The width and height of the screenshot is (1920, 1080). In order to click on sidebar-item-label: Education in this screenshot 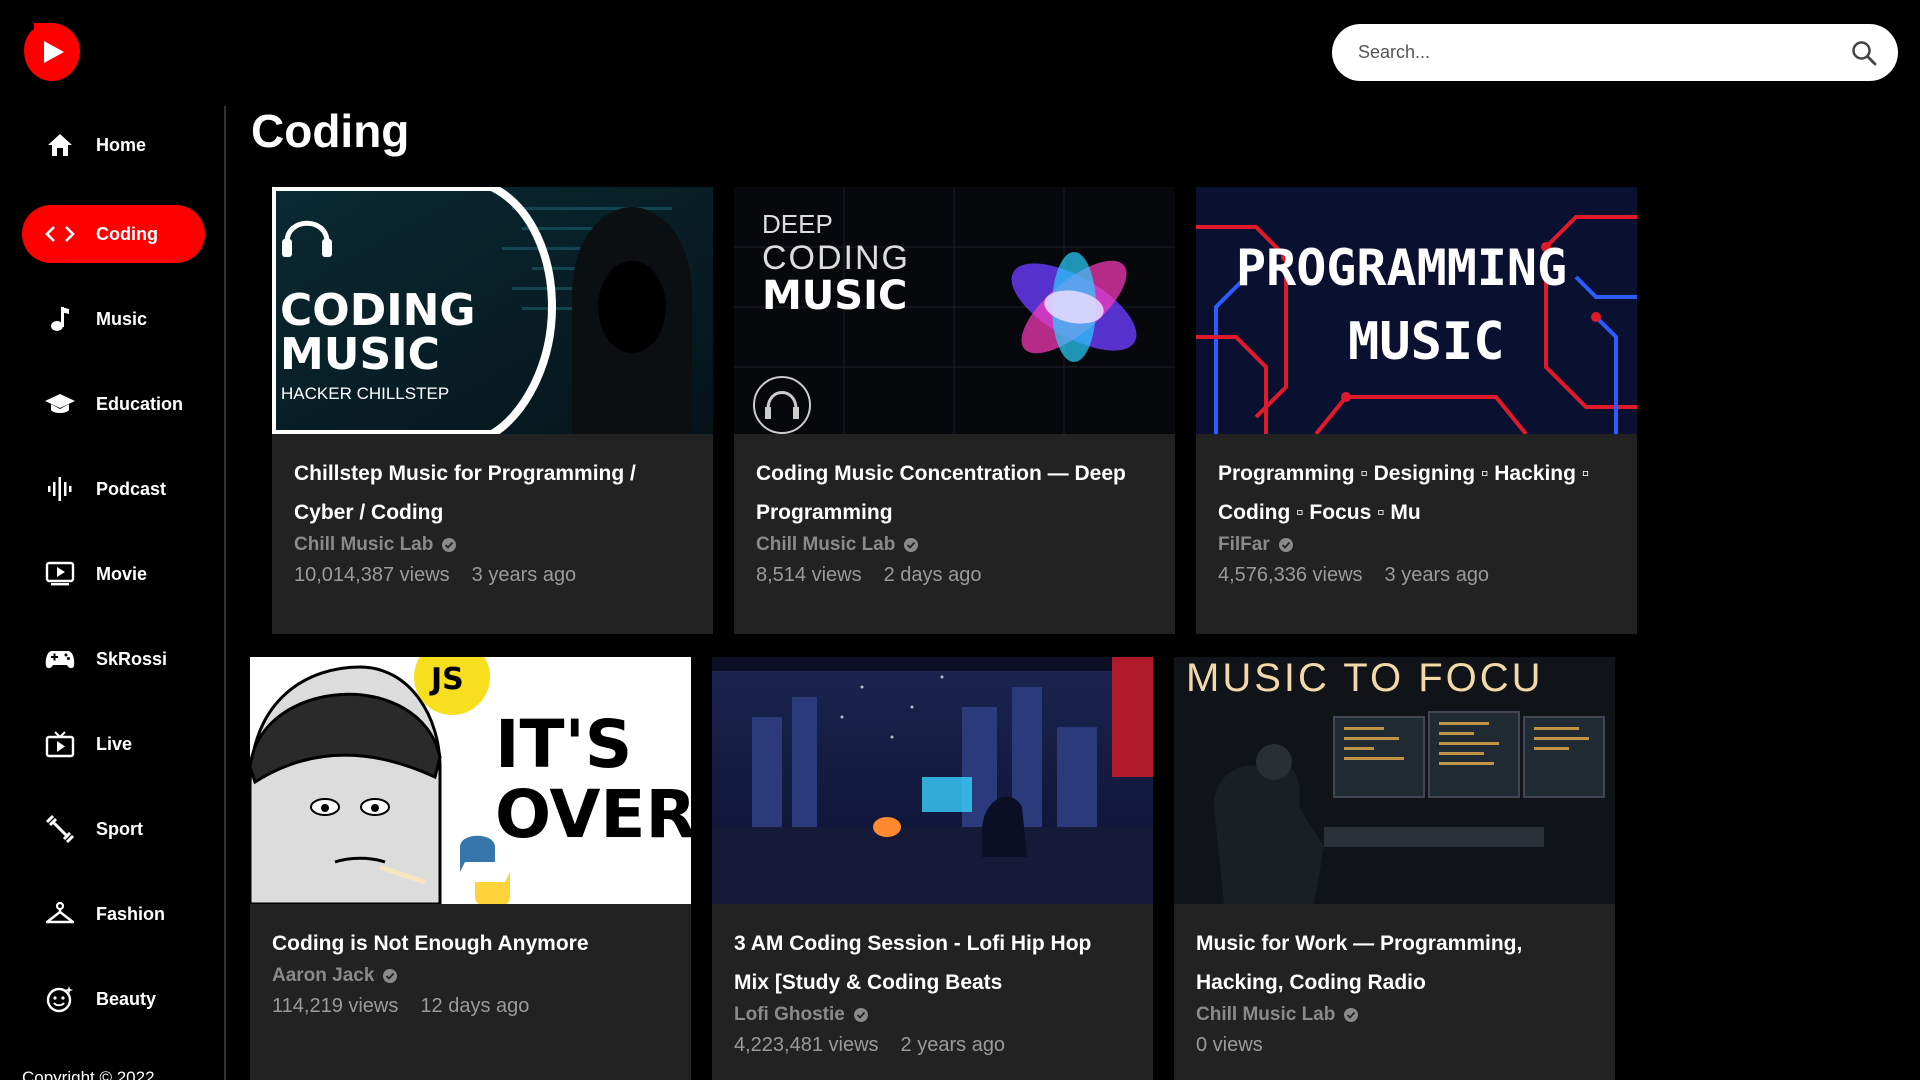, I will do `click(140, 403)`.